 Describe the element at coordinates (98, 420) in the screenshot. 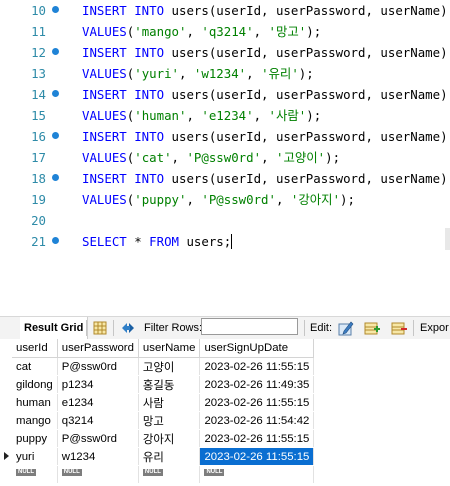

I see `cell-userPassword: q3214` at that location.